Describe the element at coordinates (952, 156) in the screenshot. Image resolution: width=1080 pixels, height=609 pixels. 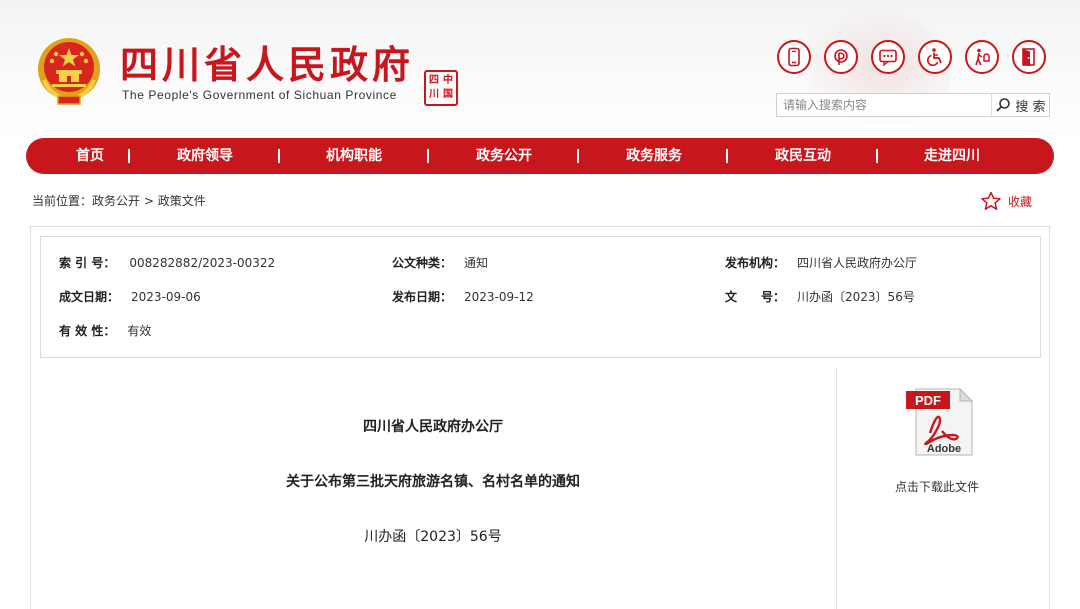
I see `nav-item-about-sichuan: 走进四川` at that location.